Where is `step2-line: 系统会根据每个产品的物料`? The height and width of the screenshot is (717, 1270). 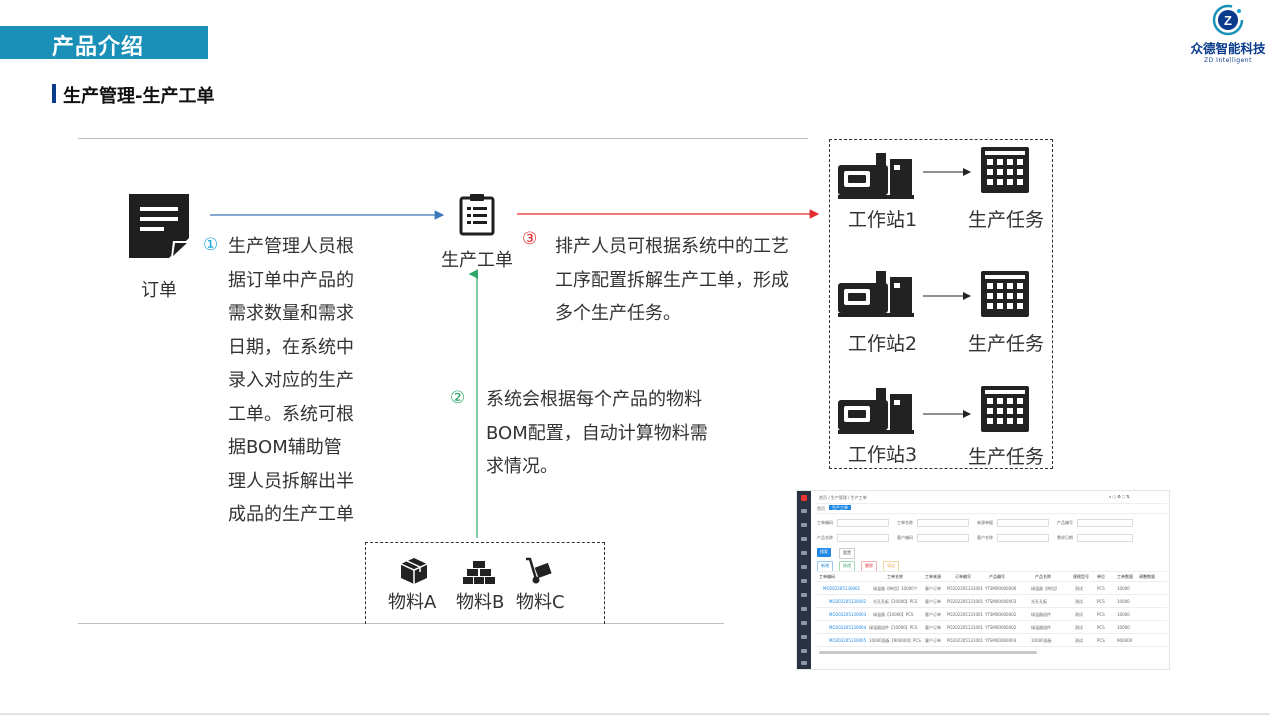
step2-line: 系统会根据每个产品的物料 is located at coordinates (594, 399).